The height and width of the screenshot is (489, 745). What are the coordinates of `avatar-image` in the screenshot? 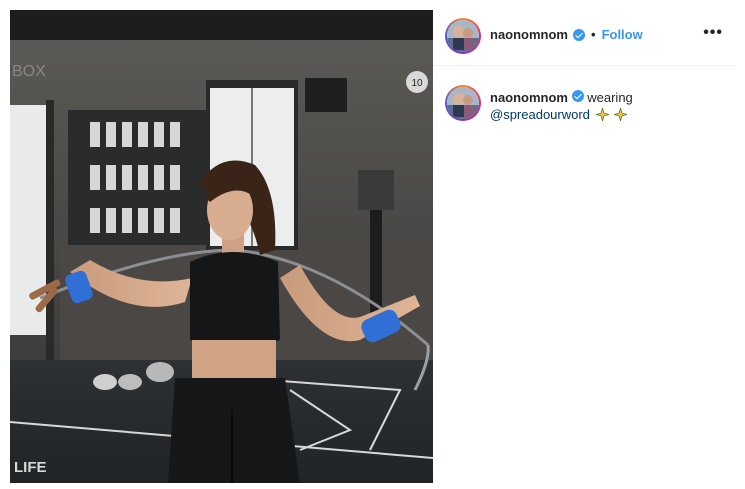 It's located at (463, 36).